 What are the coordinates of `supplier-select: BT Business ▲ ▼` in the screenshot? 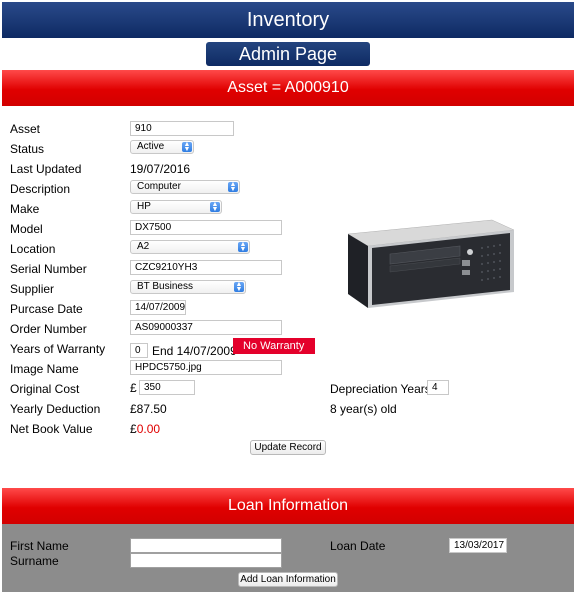 It's located at (188, 287).